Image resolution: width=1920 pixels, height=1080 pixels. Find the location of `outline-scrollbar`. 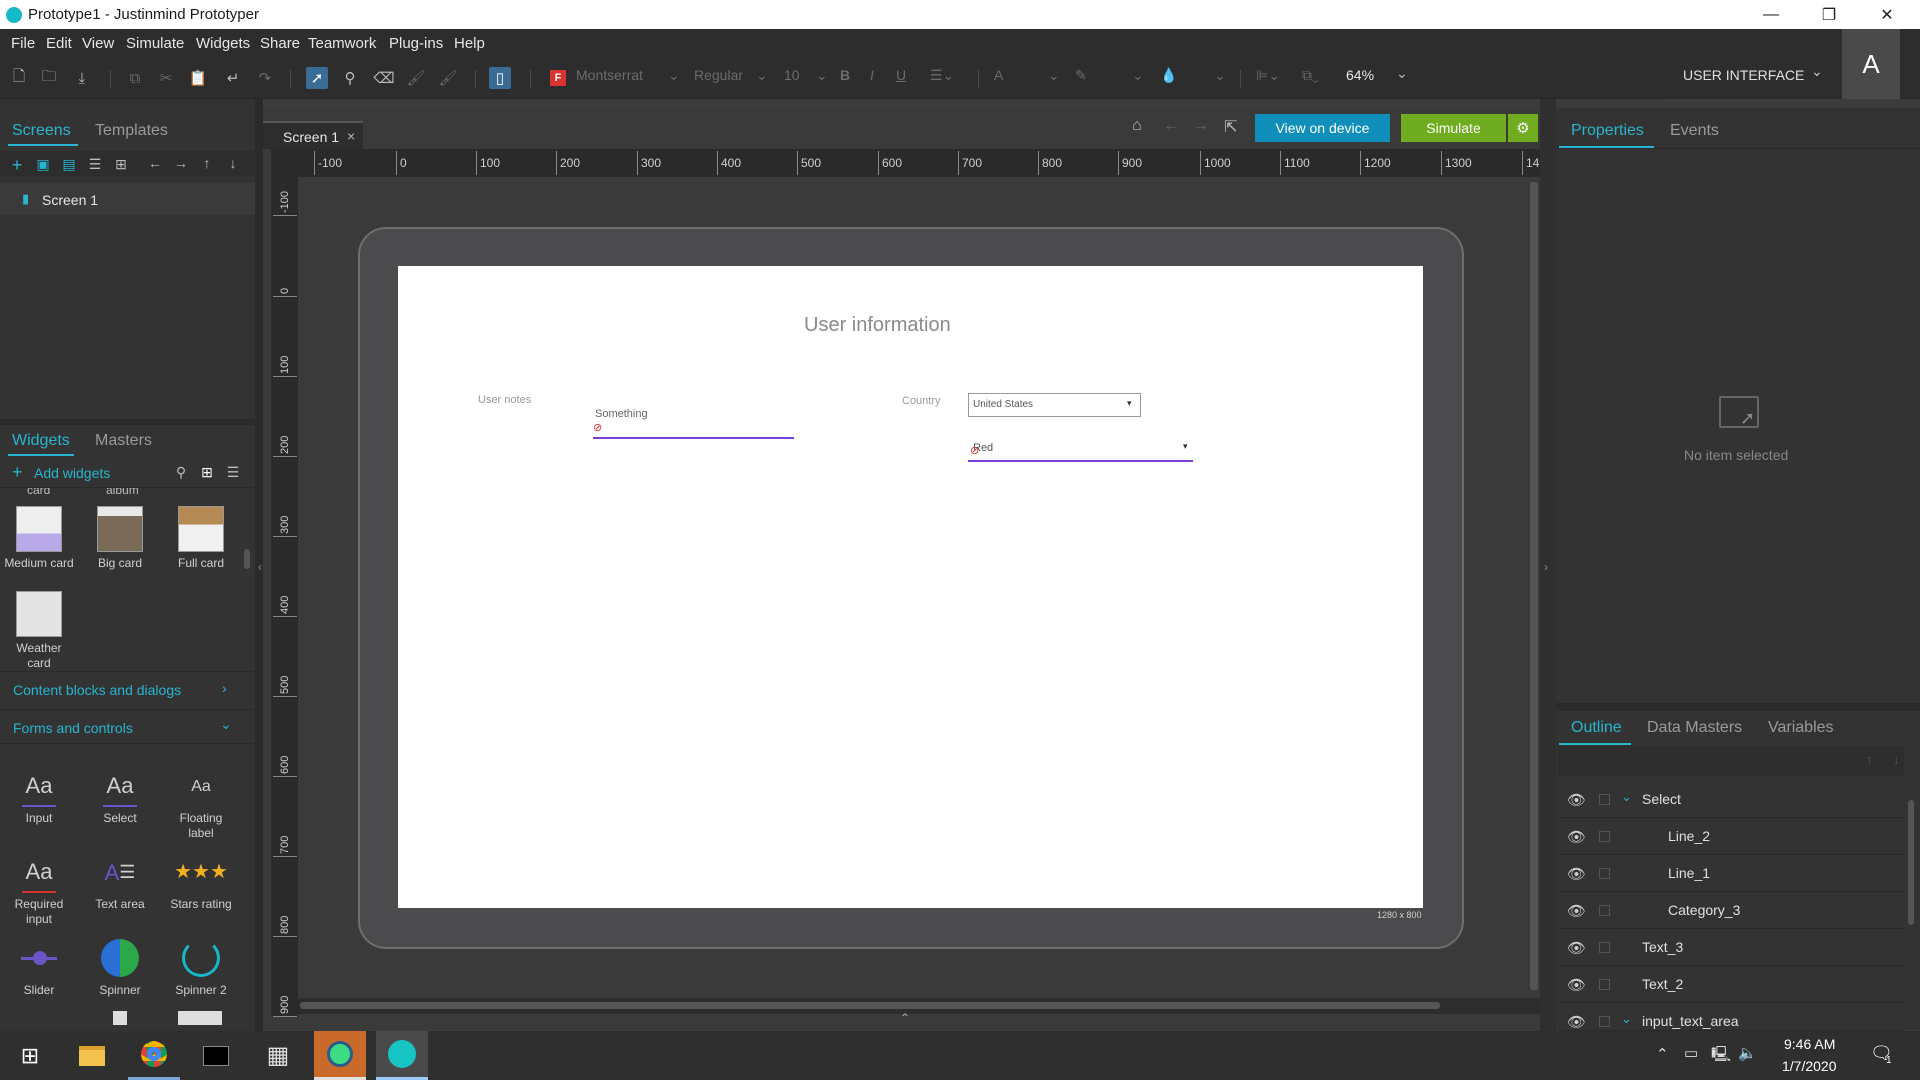

outline-scrollbar is located at coordinates (1911, 862).